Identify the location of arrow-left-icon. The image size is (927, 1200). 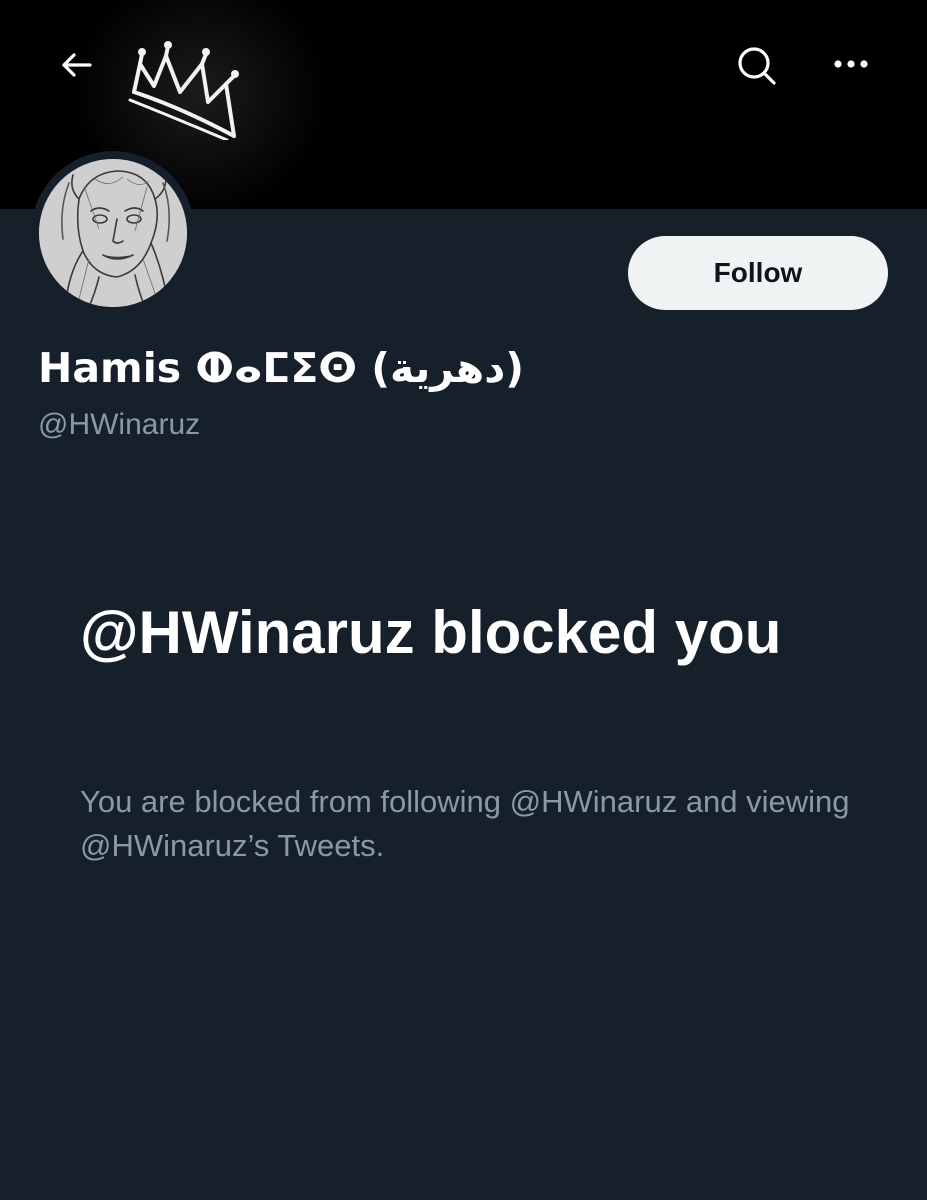
(77, 65).